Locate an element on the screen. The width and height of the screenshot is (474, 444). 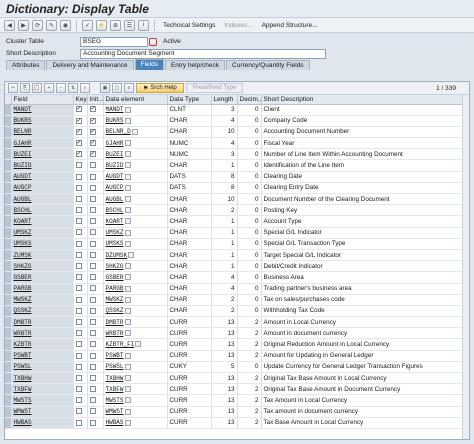
insert-row-icon: + is located at coordinates (49, 88).